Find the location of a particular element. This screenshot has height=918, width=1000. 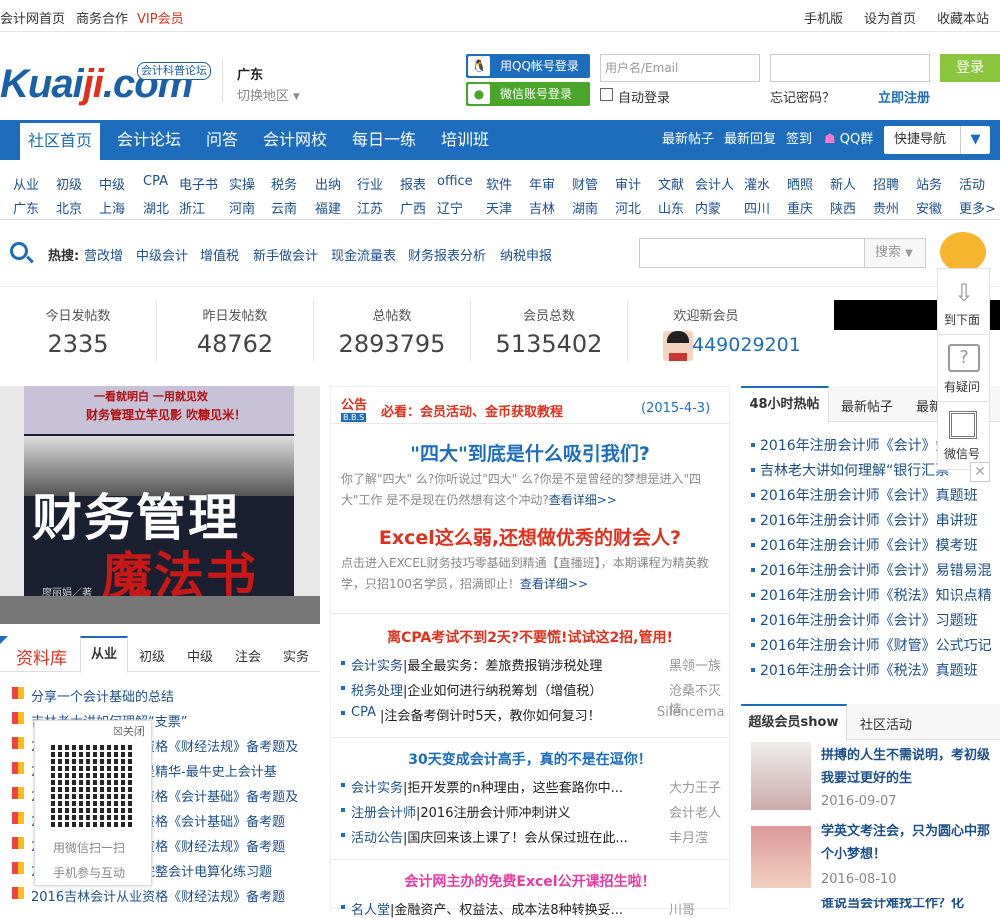

feature-1-title: "四大"到底是什么吸引我们? is located at coordinates (530, 452).